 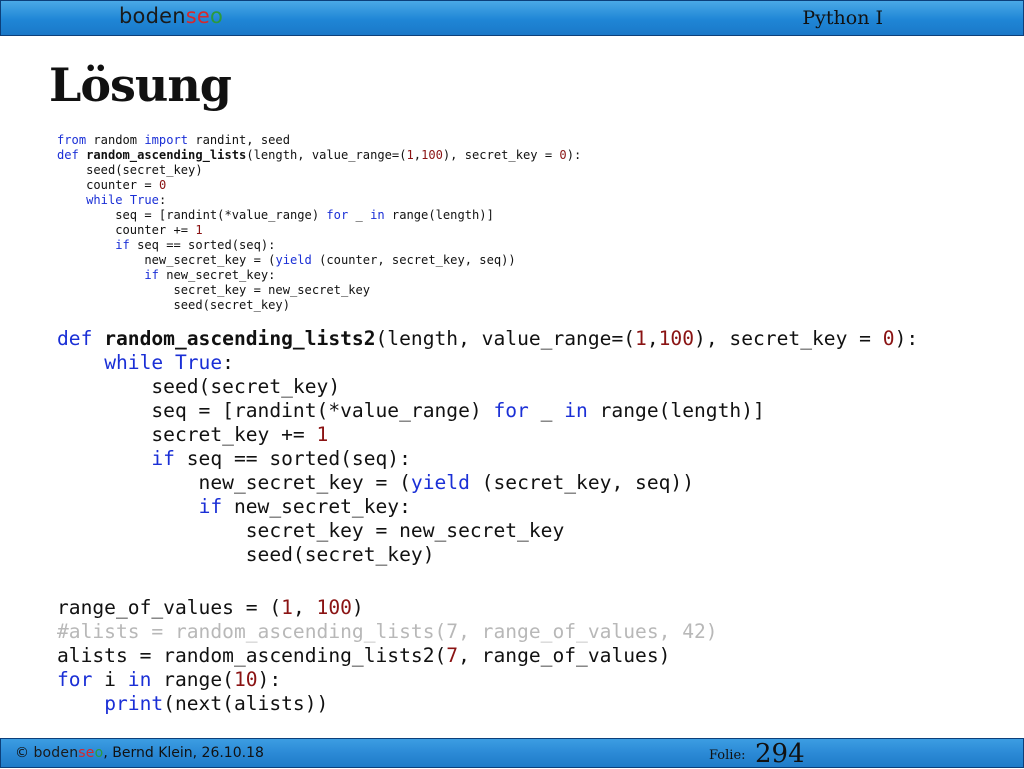 What do you see at coordinates (387, 608) in the screenshot?
I see `code-line: range_of_values = (1, 100)` at bounding box center [387, 608].